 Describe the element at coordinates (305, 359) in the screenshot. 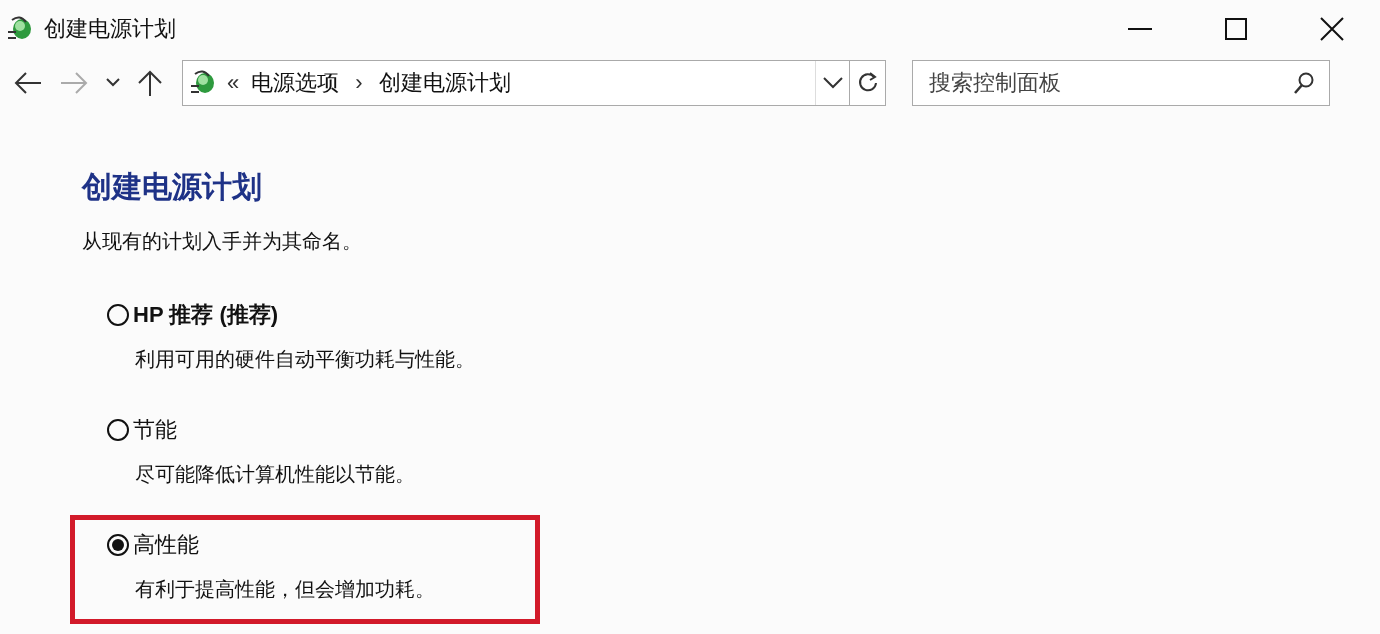

I see `plan-description: 利用可用的硬件自动平衡功耗与性能。` at that location.